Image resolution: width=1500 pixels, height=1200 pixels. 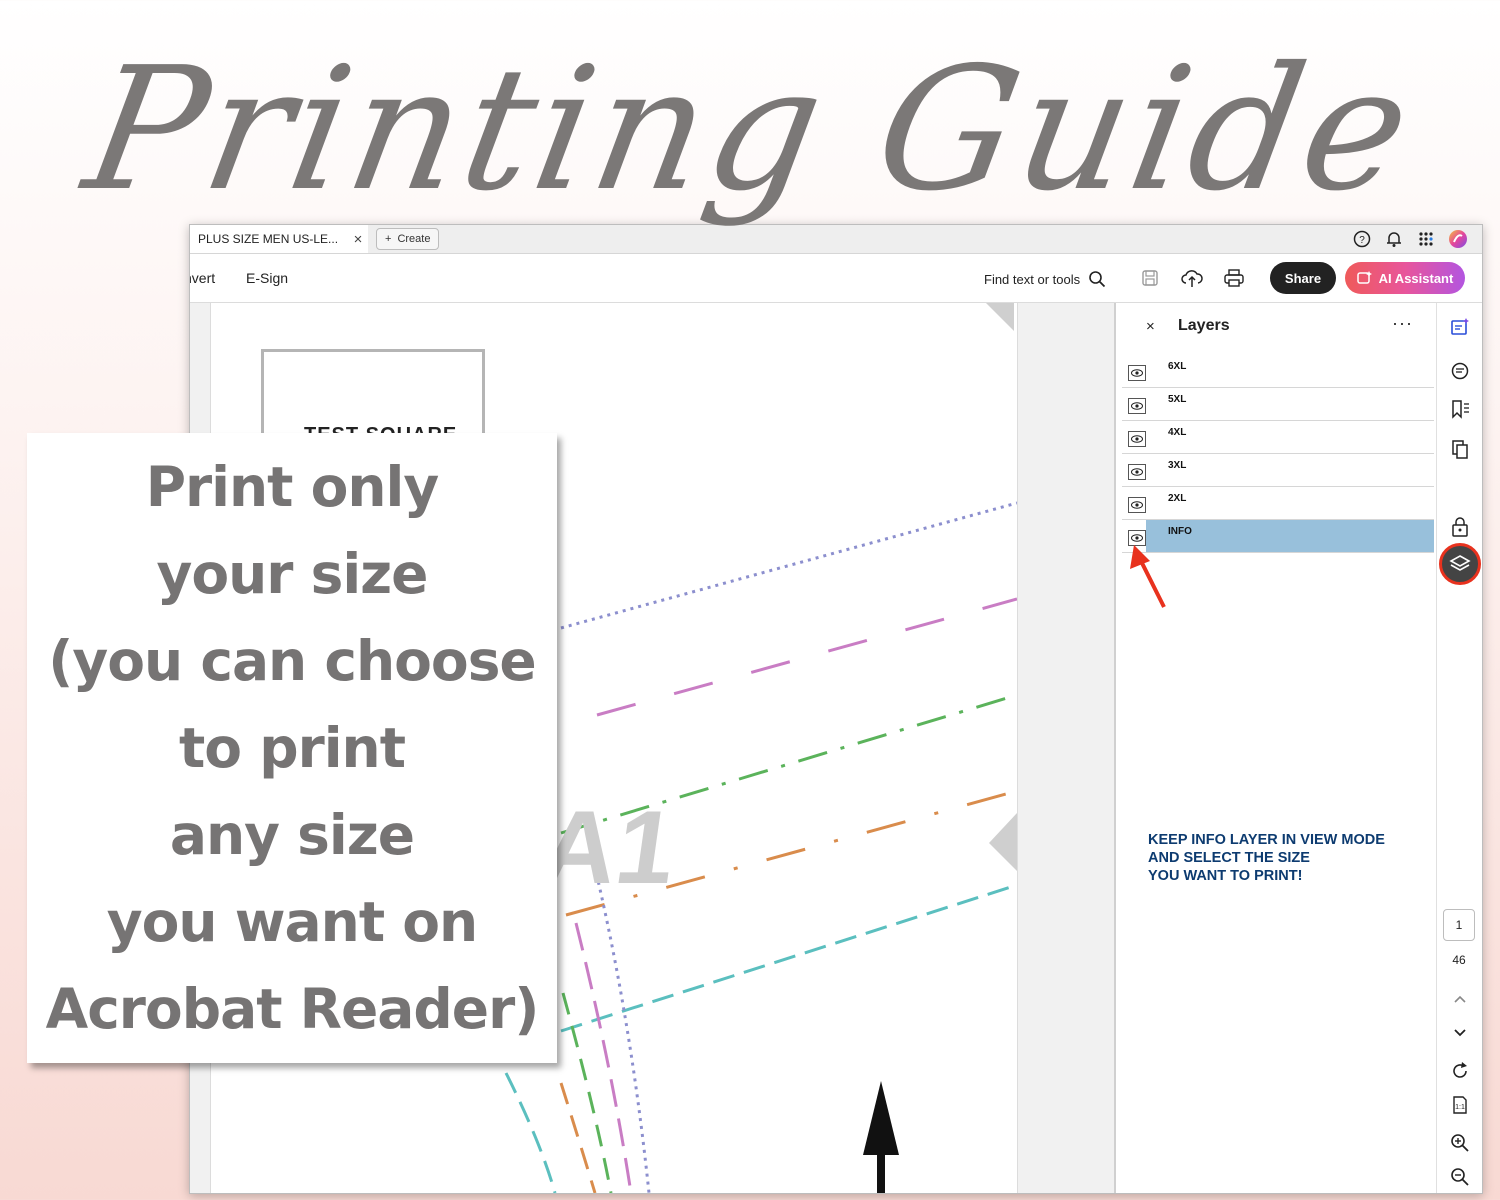 What do you see at coordinates (1459, 960) in the screenshot?
I see `total-pages: 46` at bounding box center [1459, 960].